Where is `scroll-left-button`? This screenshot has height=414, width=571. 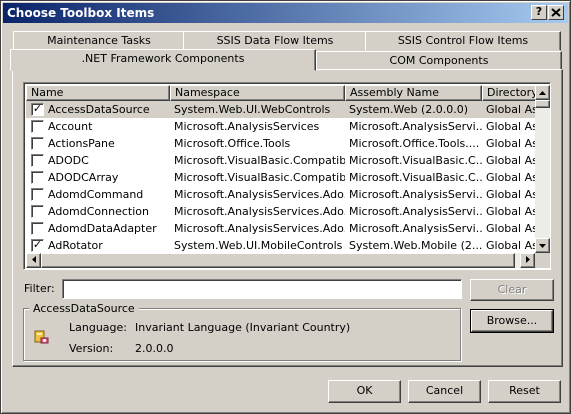 scroll-left-button is located at coordinates (33, 260).